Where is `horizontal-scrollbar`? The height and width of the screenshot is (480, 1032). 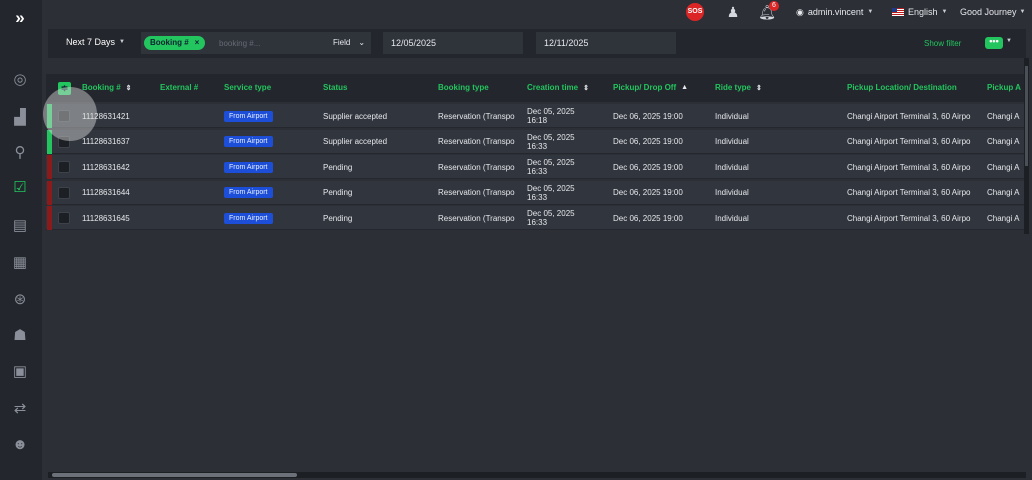
horizontal-scrollbar is located at coordinates (537, 475).